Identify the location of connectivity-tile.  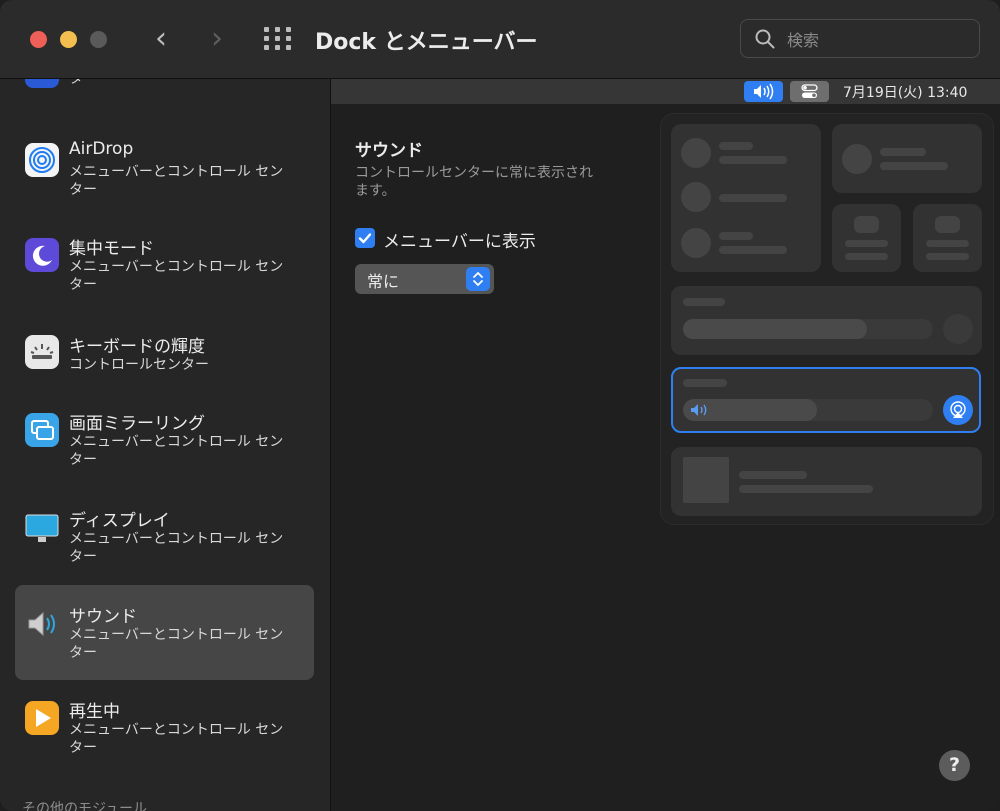
(746, 198).